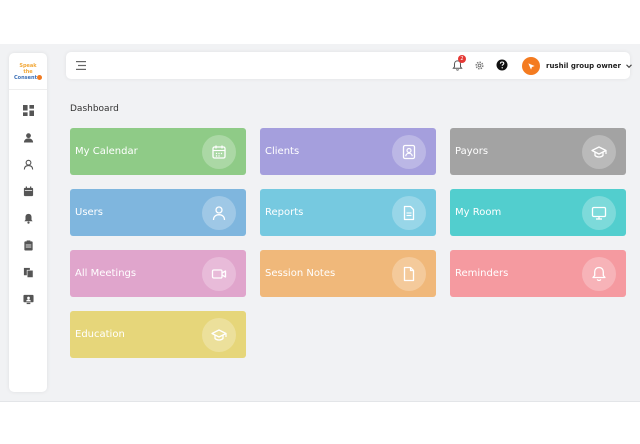 The width and height of the screenshot is (640, 444). What do you see at coordinates (28, 89) in the screenshot?
I see `sidebar-divider` at bounding box center [28, 89].